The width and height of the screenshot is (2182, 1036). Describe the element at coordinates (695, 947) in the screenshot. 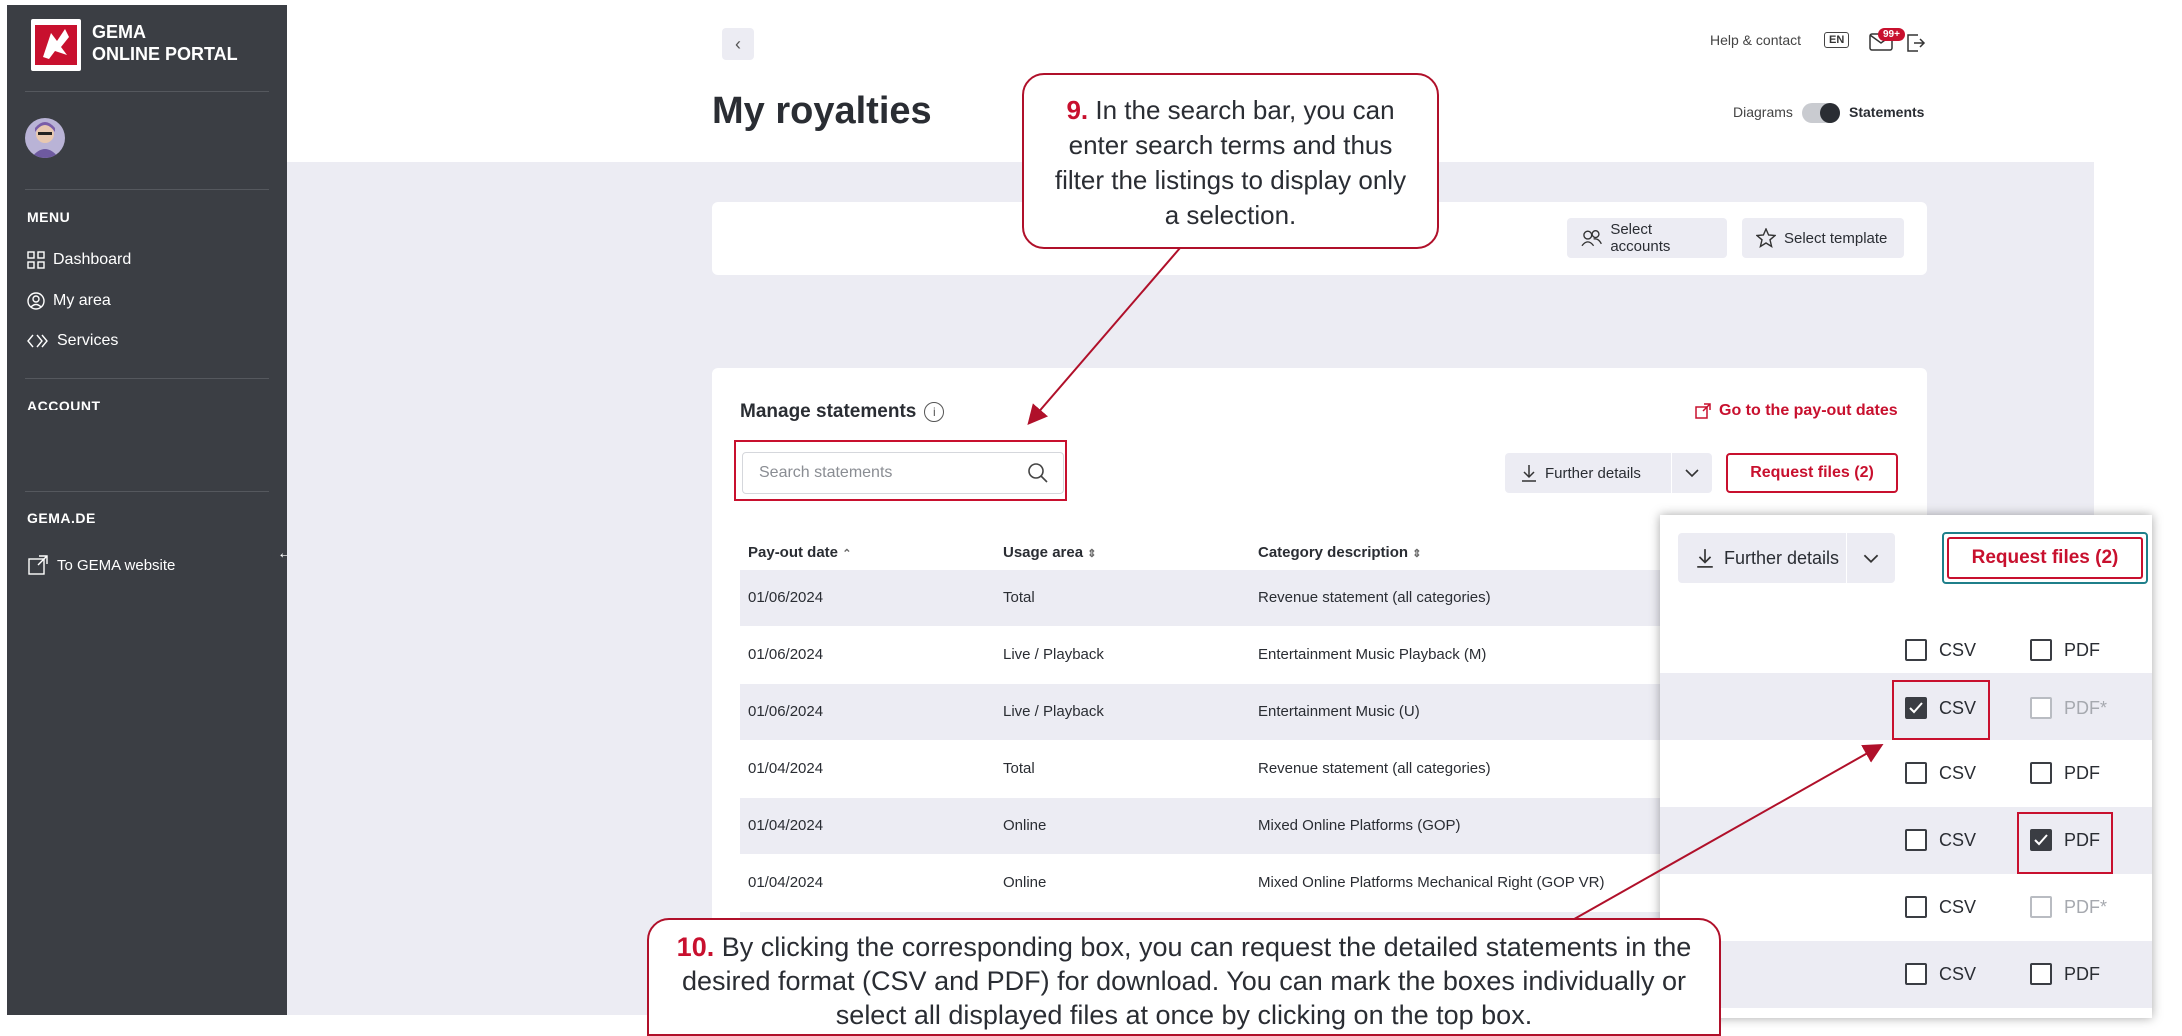

I see `callout-number: 10.` at that location.